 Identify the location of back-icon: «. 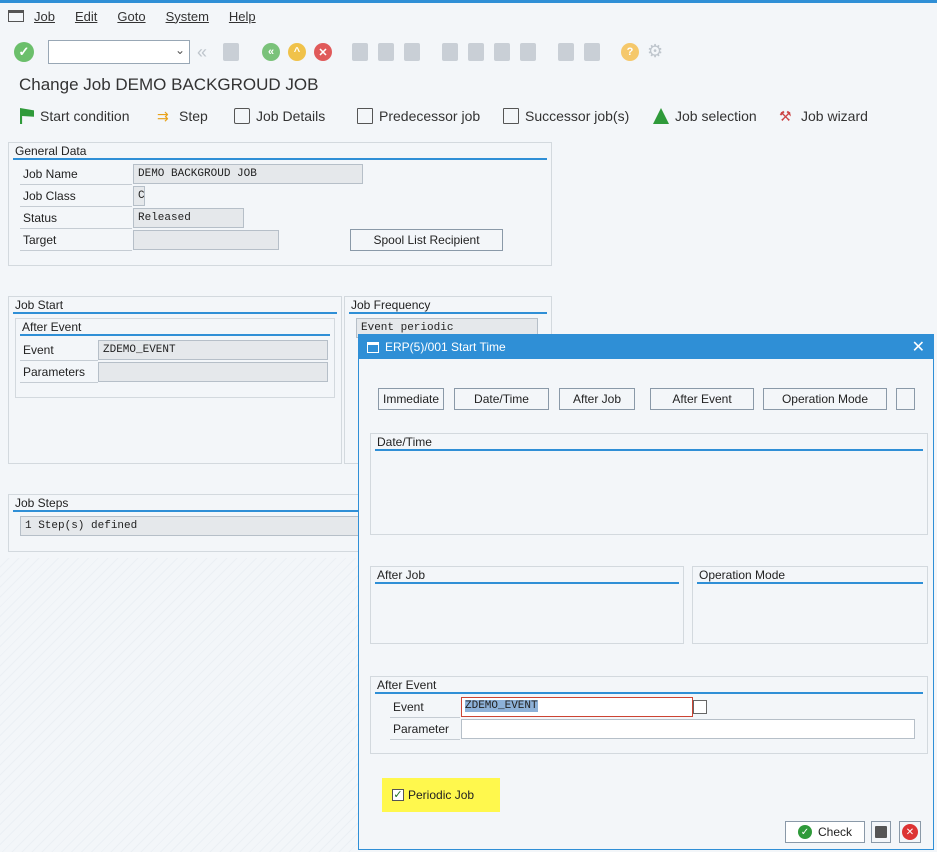
(271, 52).